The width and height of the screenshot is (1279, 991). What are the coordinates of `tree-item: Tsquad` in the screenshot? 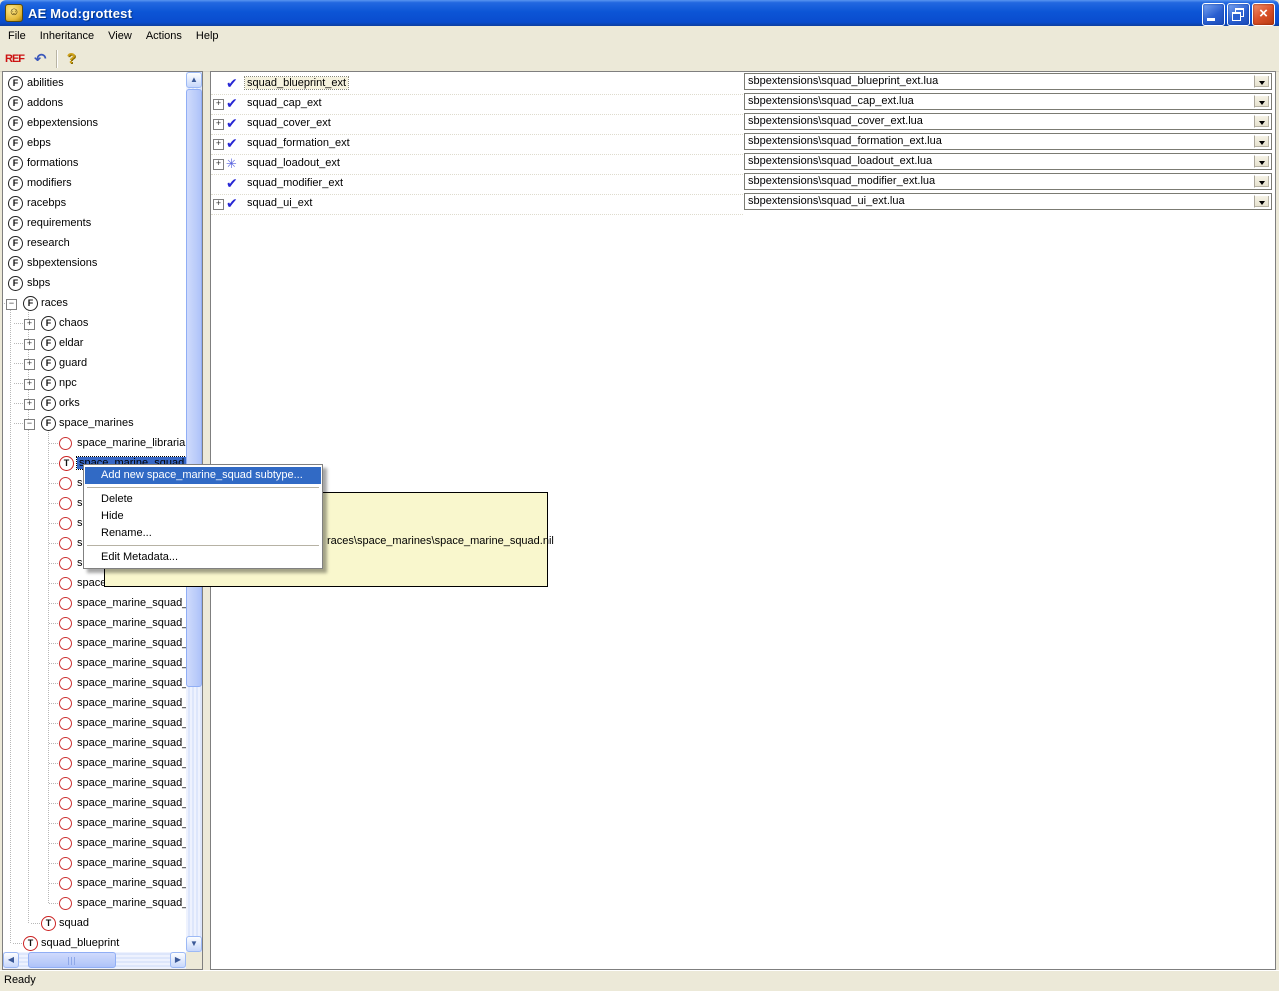 It's located at (94, 924).